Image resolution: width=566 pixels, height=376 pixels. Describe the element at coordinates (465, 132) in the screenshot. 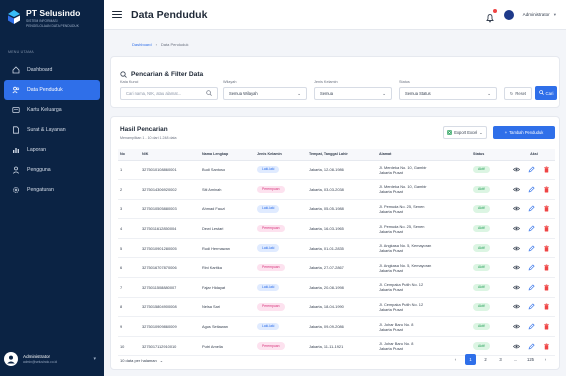

I see `export-excel-button: Export Excel ⌄` at that location.